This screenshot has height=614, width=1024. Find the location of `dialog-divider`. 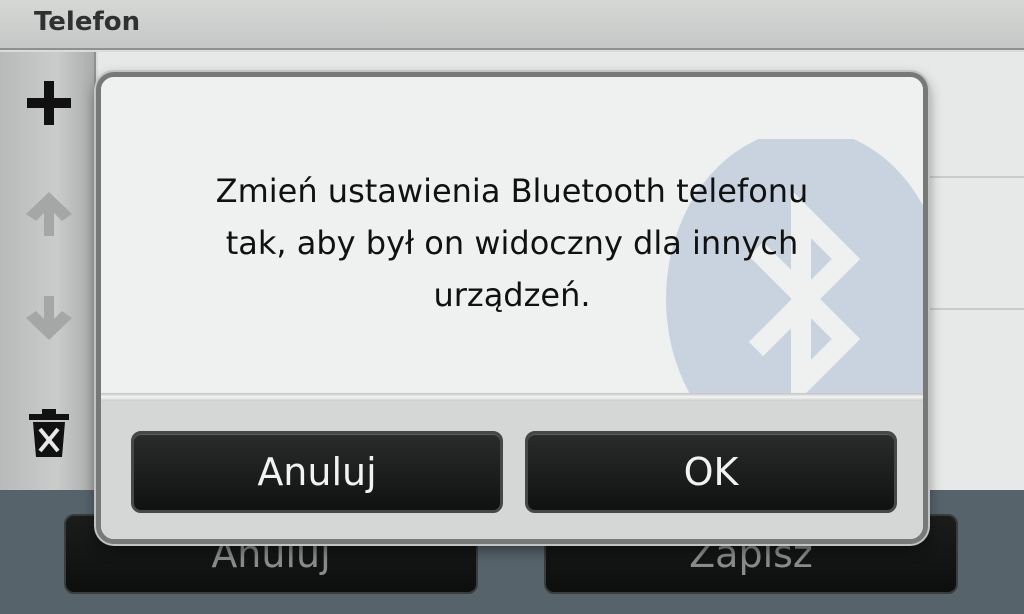

dialog-divider is located at coordinates (512, 397).